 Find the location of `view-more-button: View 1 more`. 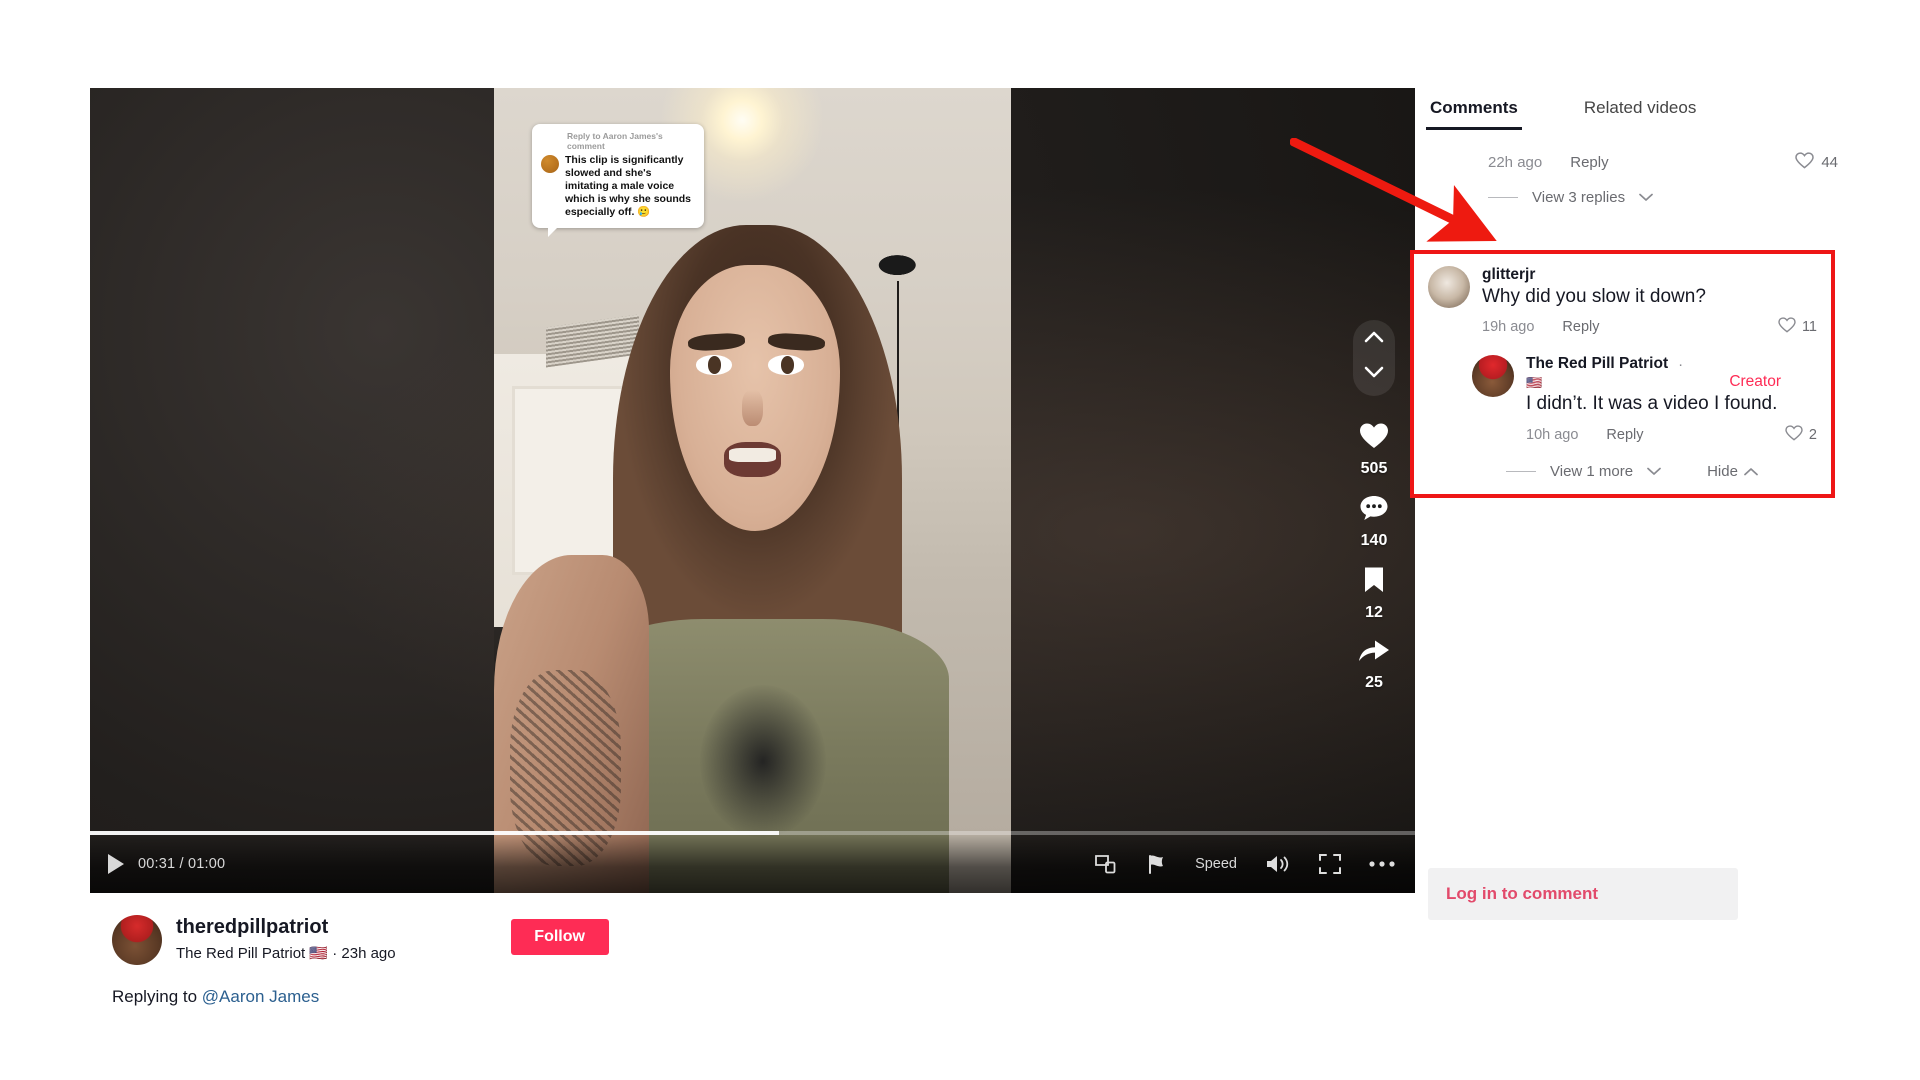

view-more-button: View 1 more is located at coordinates (1591, 471).